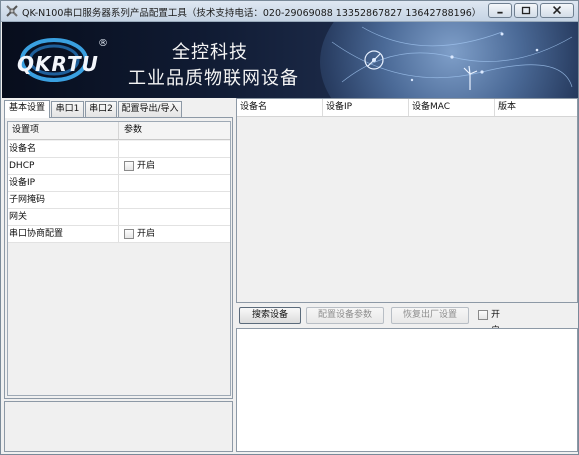  What do you see at coordinates (103, 43) in the screenshot?
I see `registered-mark: ®` at bounding box center [103, 43].